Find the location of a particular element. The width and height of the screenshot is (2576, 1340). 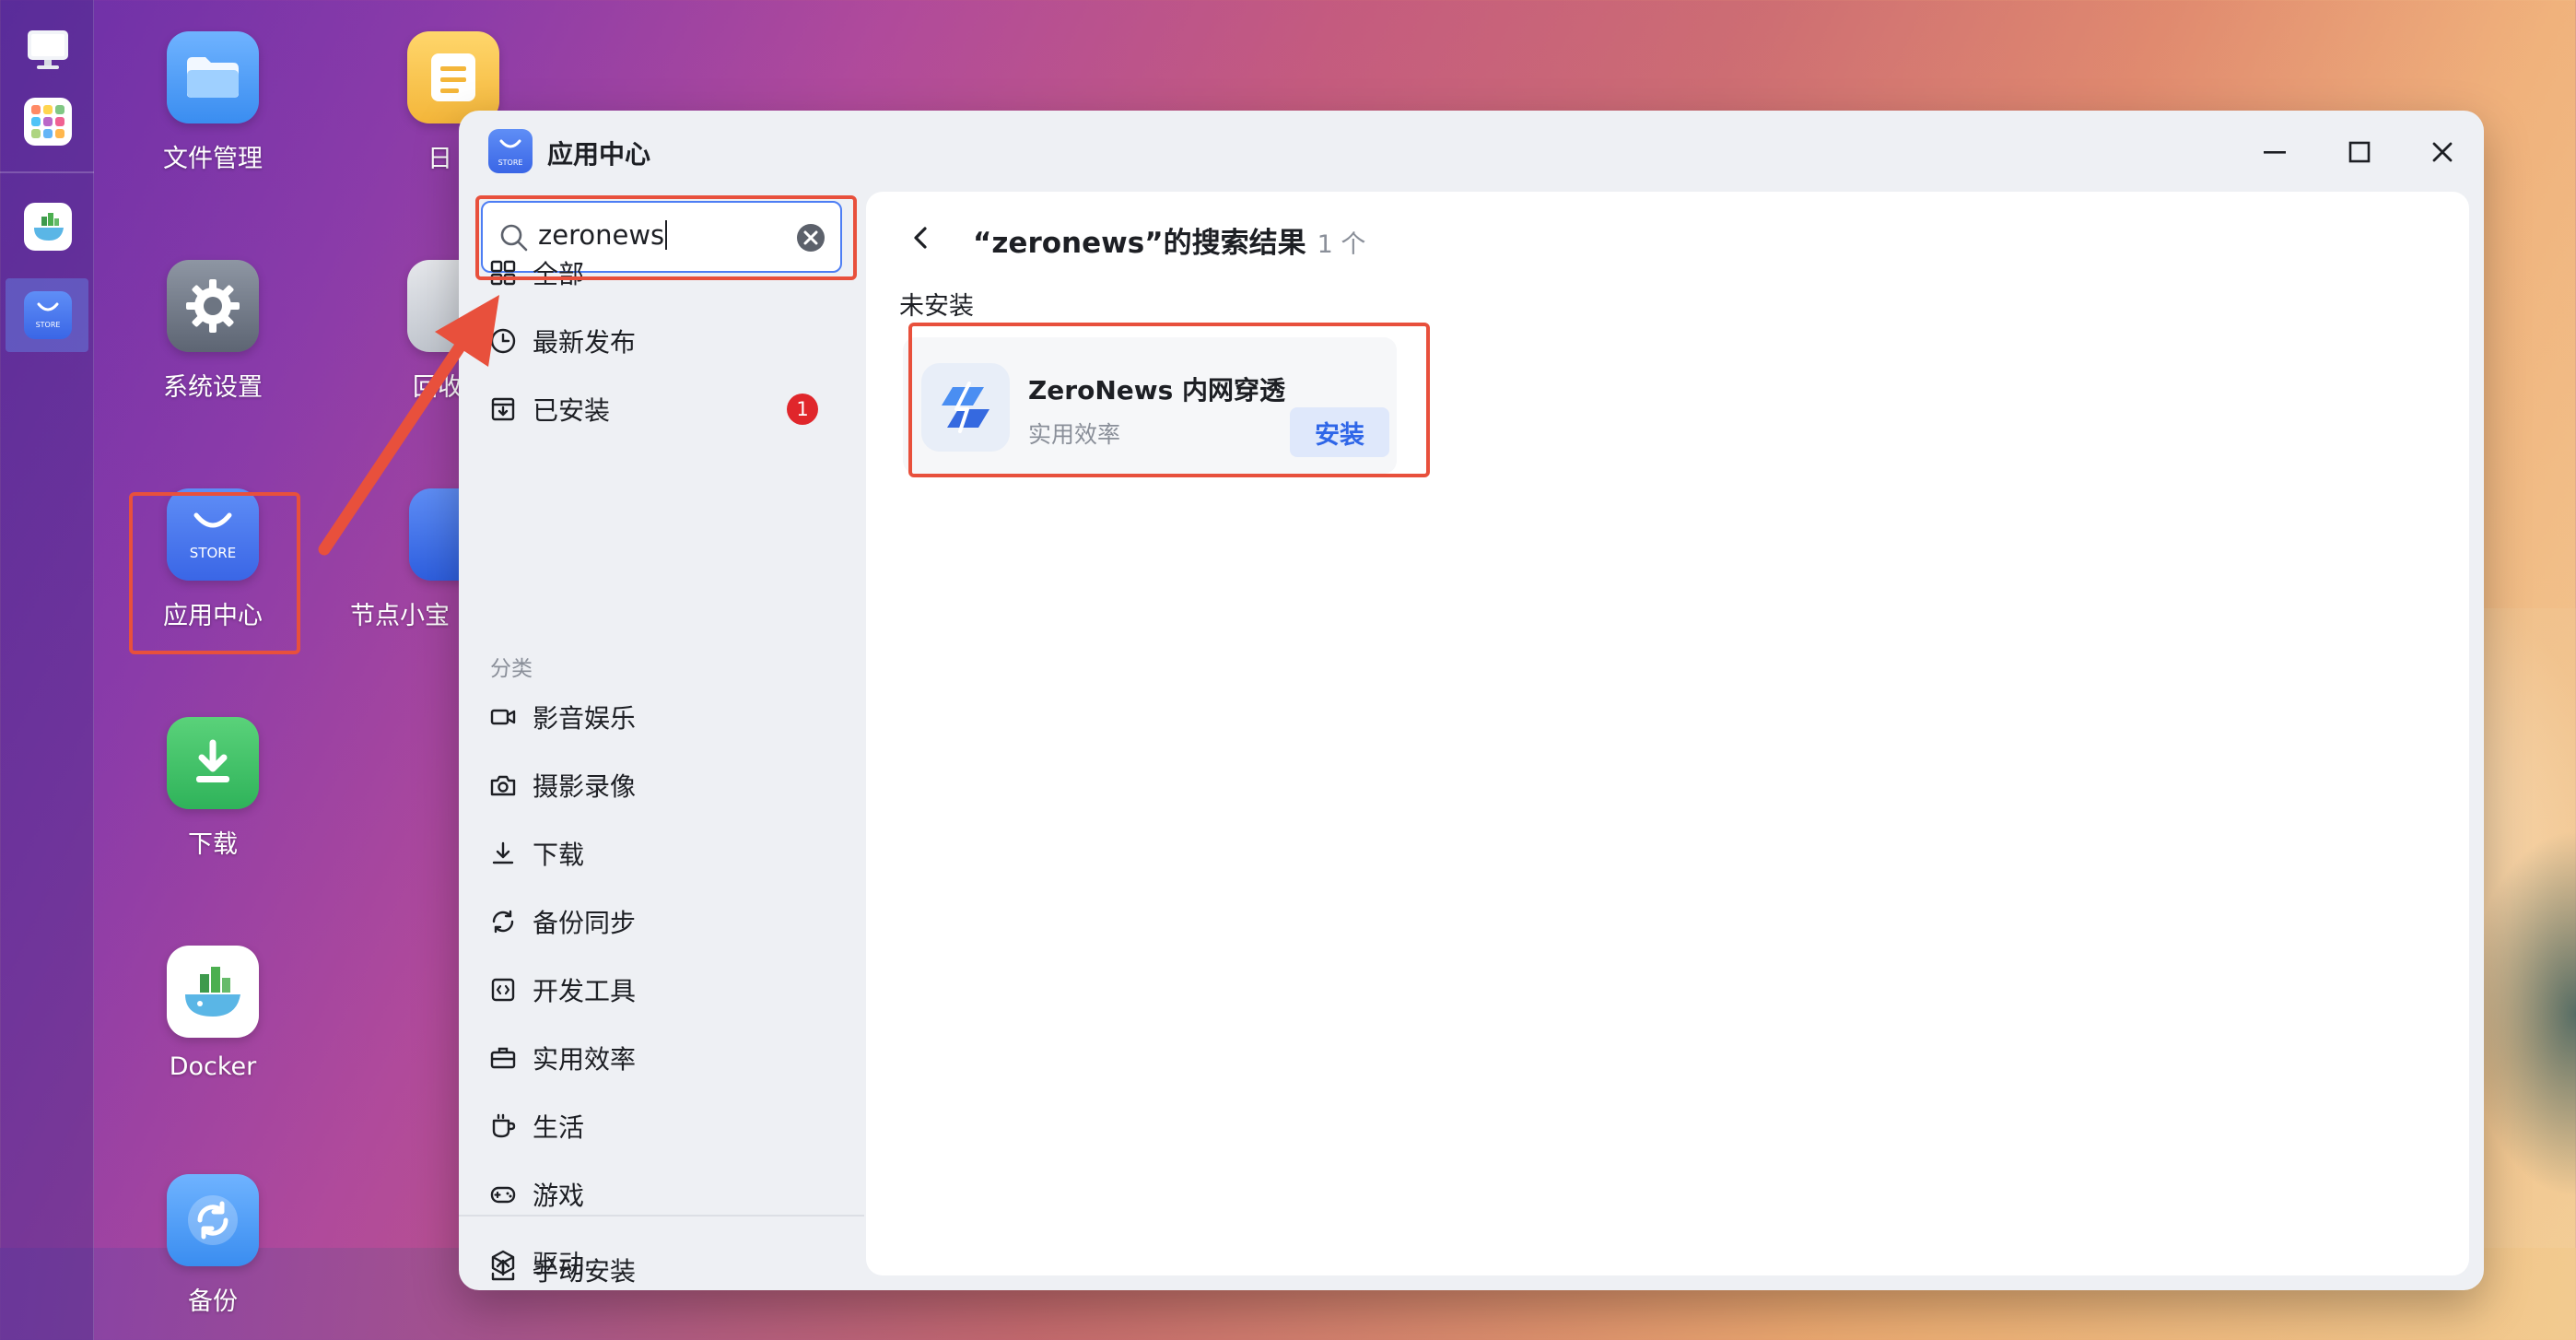

sidebar-item-productivity: 实用效率 is located at coordinates (666, 1058).